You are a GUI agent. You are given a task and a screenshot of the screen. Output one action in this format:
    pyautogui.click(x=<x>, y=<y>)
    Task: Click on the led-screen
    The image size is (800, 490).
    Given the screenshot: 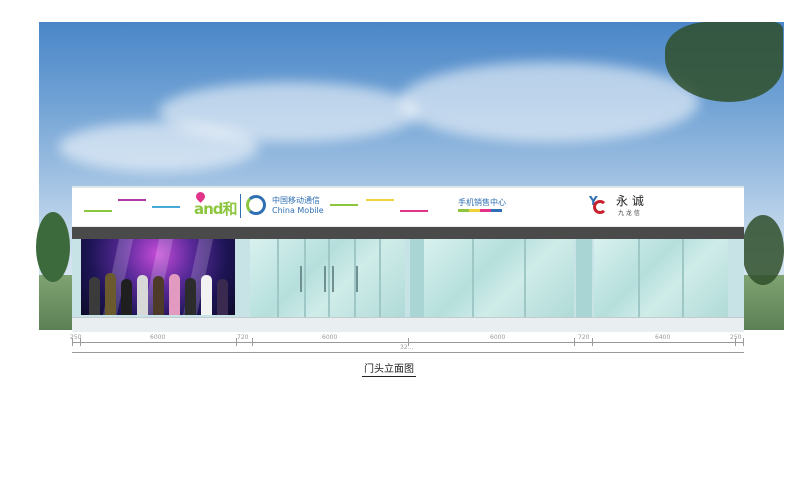 What is the action you would take?
    pyautogui.click(x=158, y=277)
    